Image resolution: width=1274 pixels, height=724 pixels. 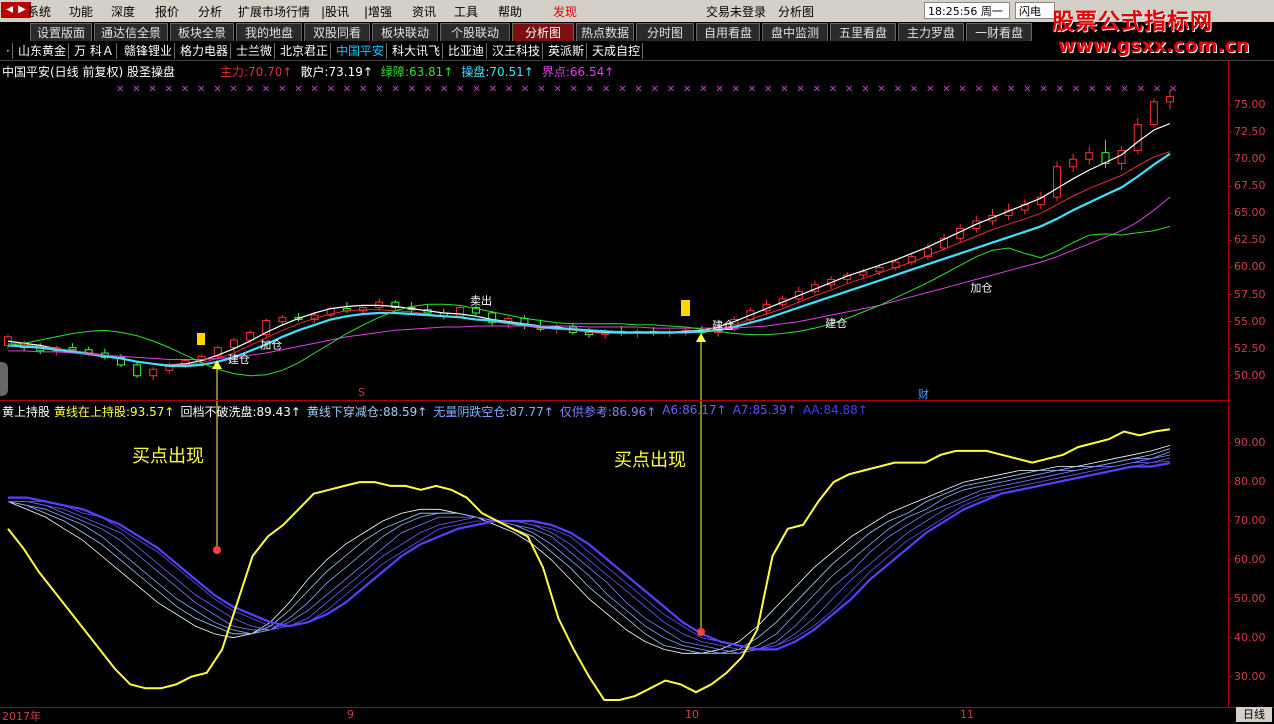 I want to click on price-tick-label: 65.00, so click(x=1250, y=213).